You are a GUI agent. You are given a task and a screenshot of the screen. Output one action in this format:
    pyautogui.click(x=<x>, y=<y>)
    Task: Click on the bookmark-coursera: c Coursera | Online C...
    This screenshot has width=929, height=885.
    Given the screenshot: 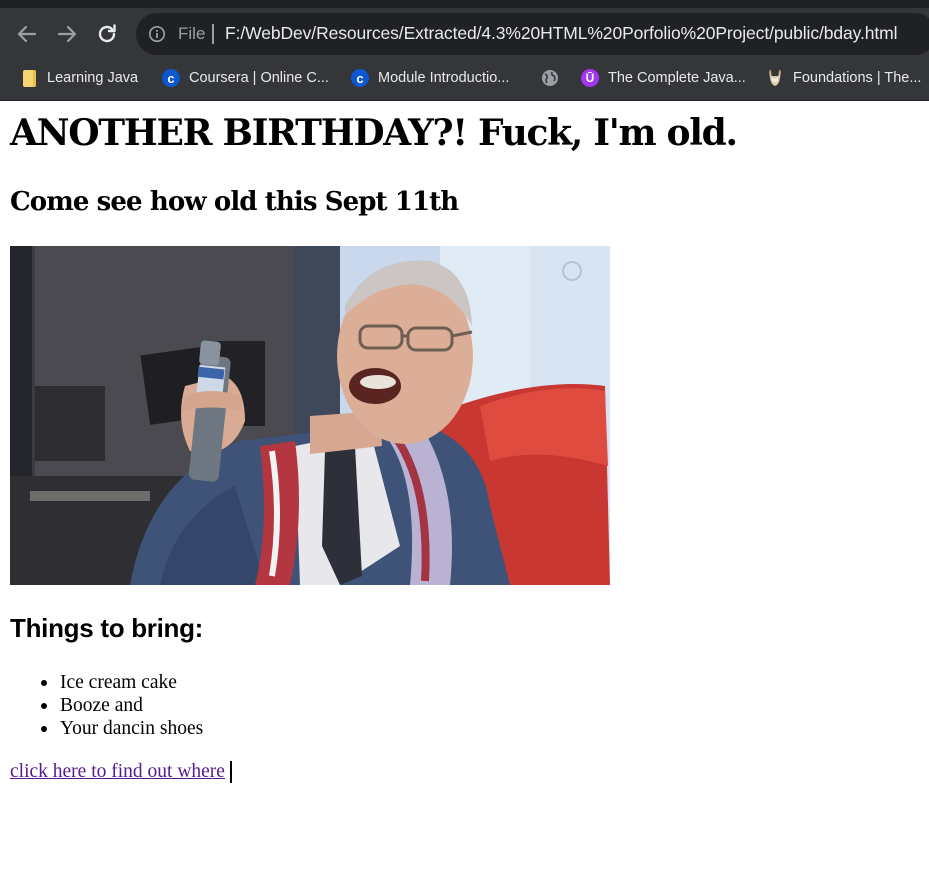 What is the action you would take?
    pyautogui.click(x=245, y=78)
    